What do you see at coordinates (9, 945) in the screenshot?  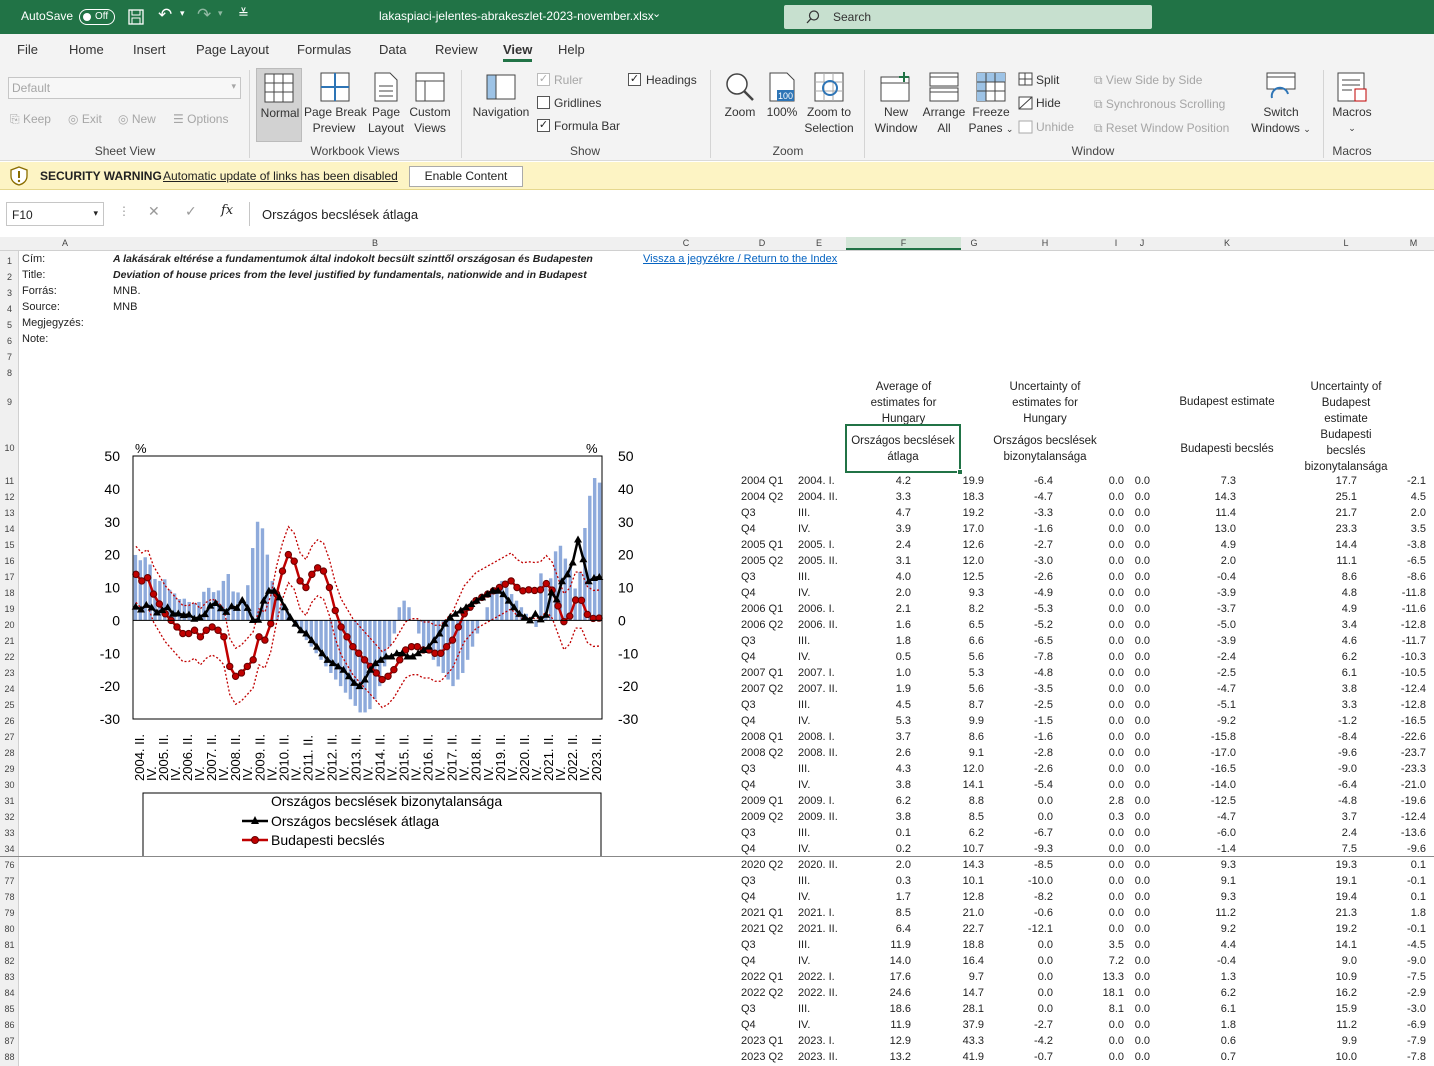 I see `row-header: 81` at bounding box center [9, 945].